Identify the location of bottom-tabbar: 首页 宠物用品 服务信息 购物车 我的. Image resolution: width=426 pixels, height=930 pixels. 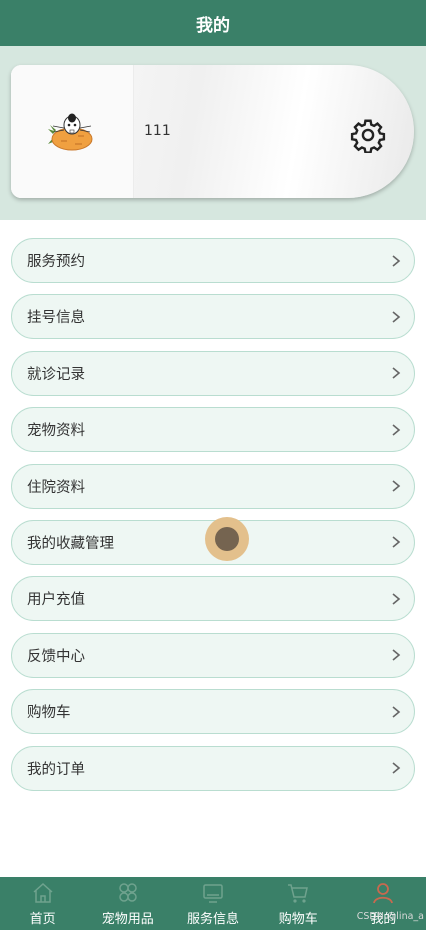
(213, 903).